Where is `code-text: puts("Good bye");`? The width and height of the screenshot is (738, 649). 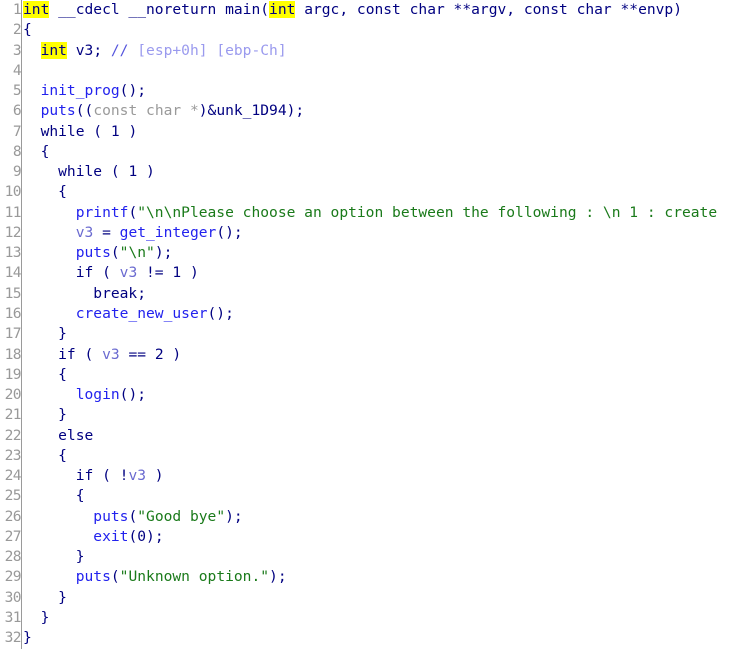
code-text: puts("Good bye"); is located at coordinates (380, 517).